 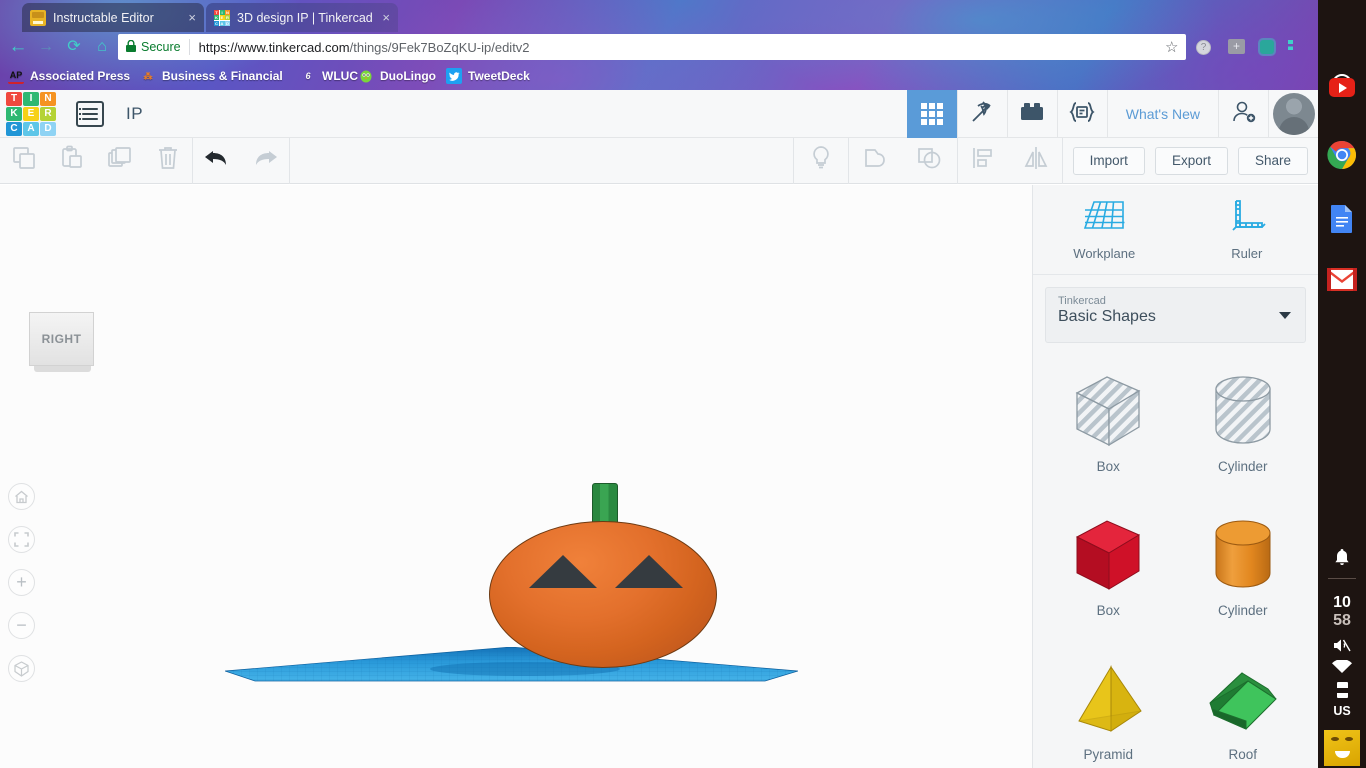 I want to click on bookmark-tweetdeck: TweetDeck, so click(x=488, y=76).